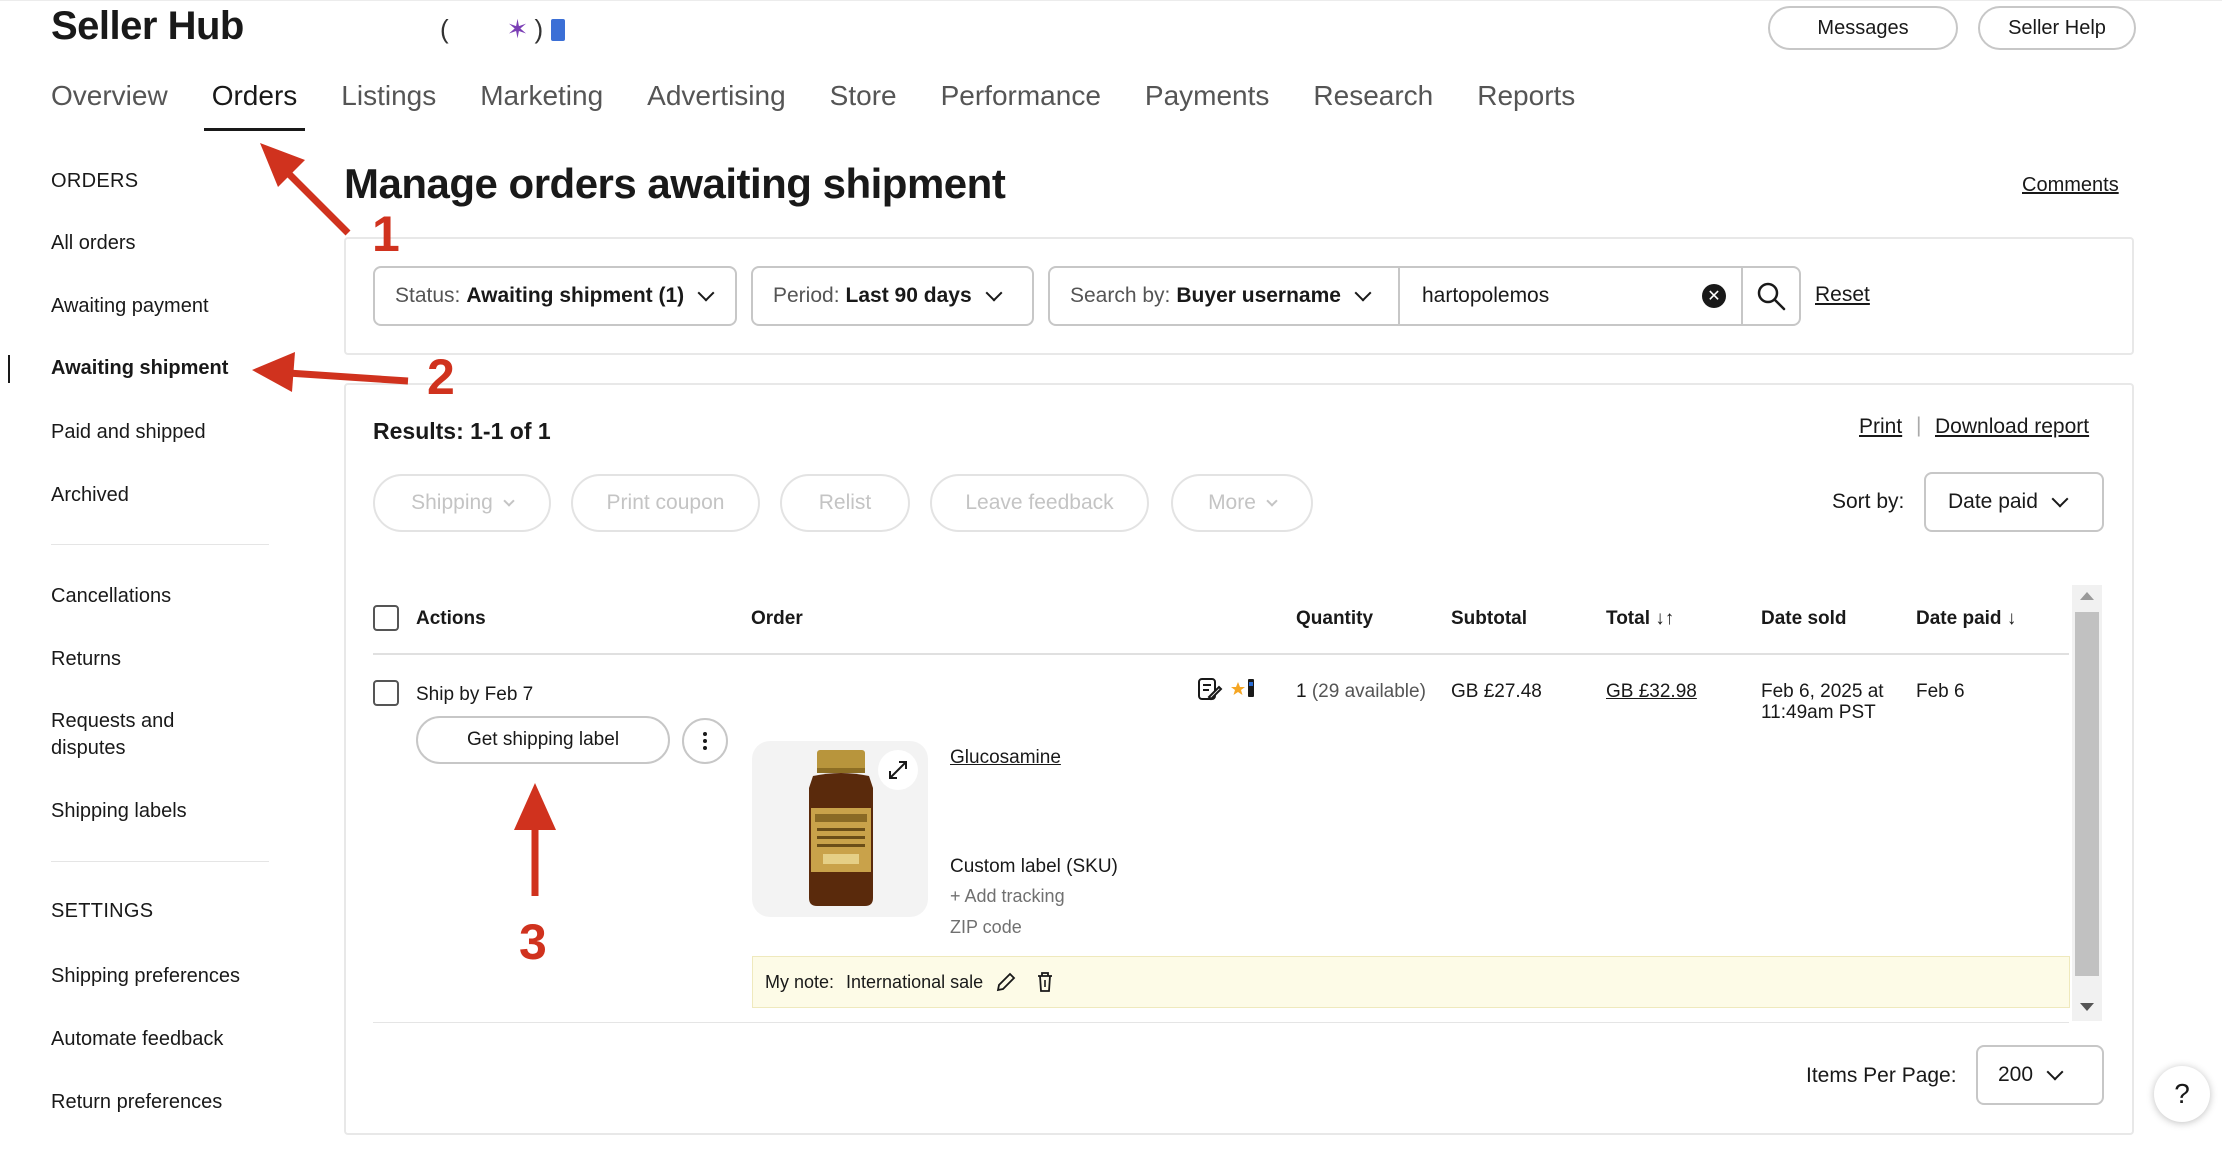  I want to click on help-button: ?, so click(2182, 1094).